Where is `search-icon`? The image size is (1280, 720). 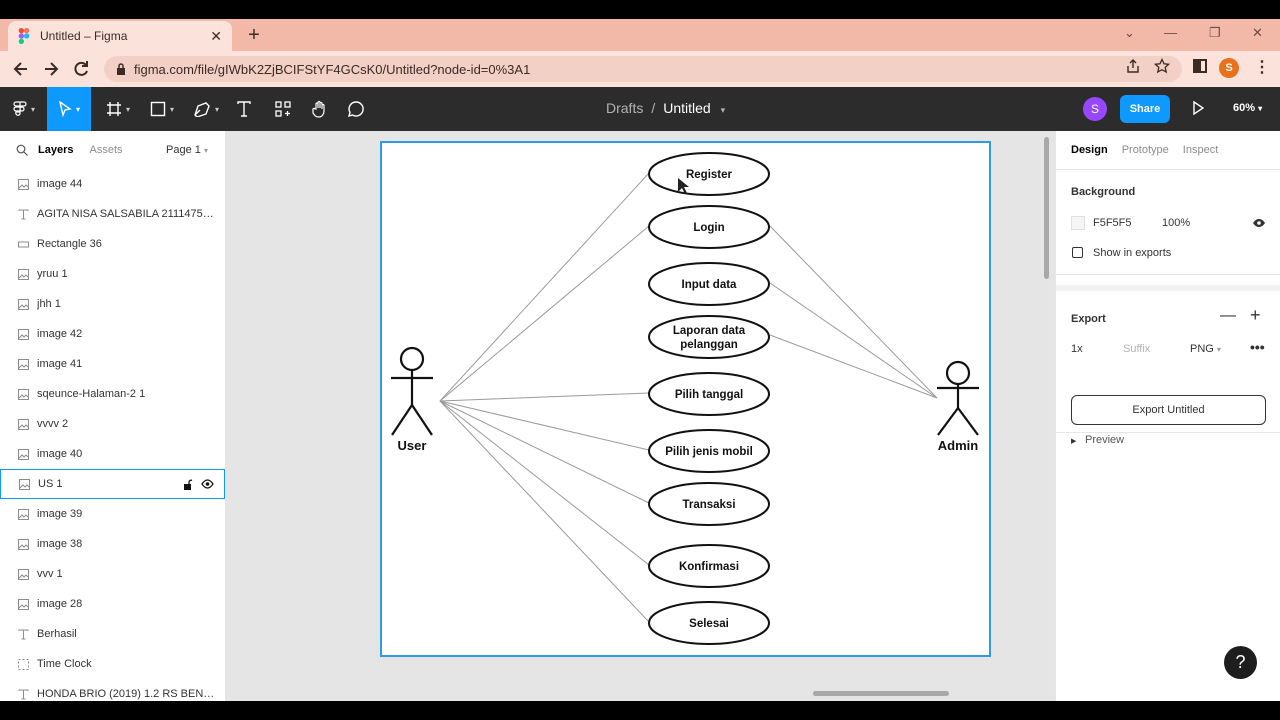 search-icon is located at coordinates (22, 150).